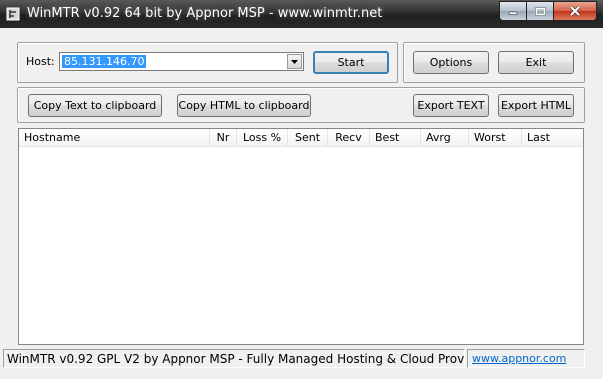  Describe the element at coordinates (181, 61) in the screenshot. I see `host-combobox: 85.131.146.70` at that location.